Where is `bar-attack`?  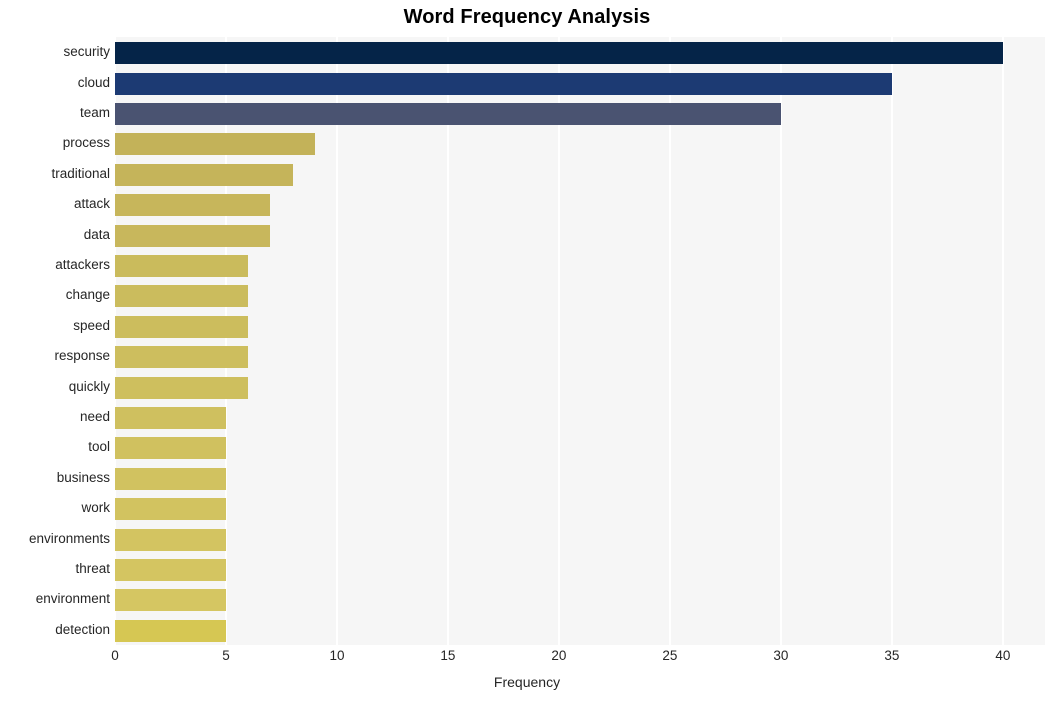 bar-attack is located at coordinates (193, 205).